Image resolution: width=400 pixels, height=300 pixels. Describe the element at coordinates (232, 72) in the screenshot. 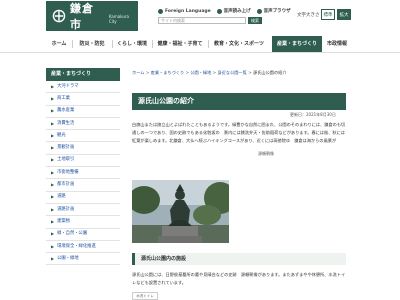

I see `breadcrumb-link: 身近な公園一覧` at that location.